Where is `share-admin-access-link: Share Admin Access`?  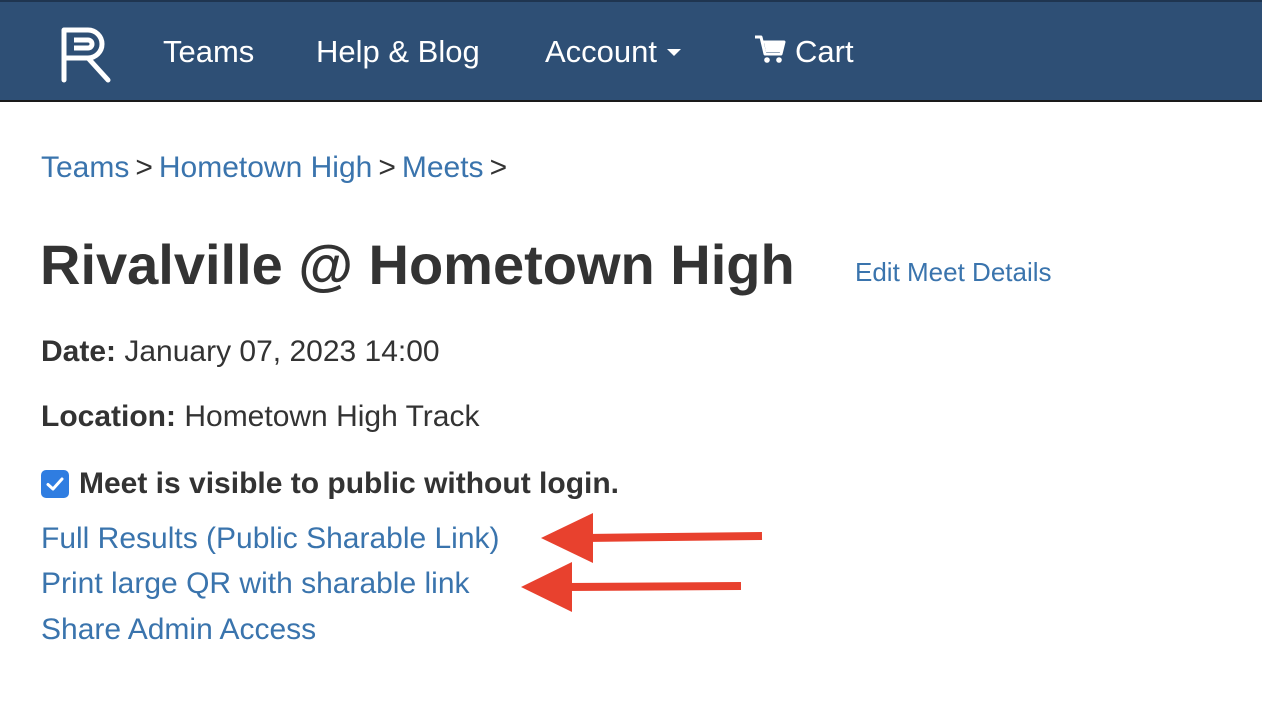
share-admin-access-link: Share Admin Access is located at coordinates (178, 630).